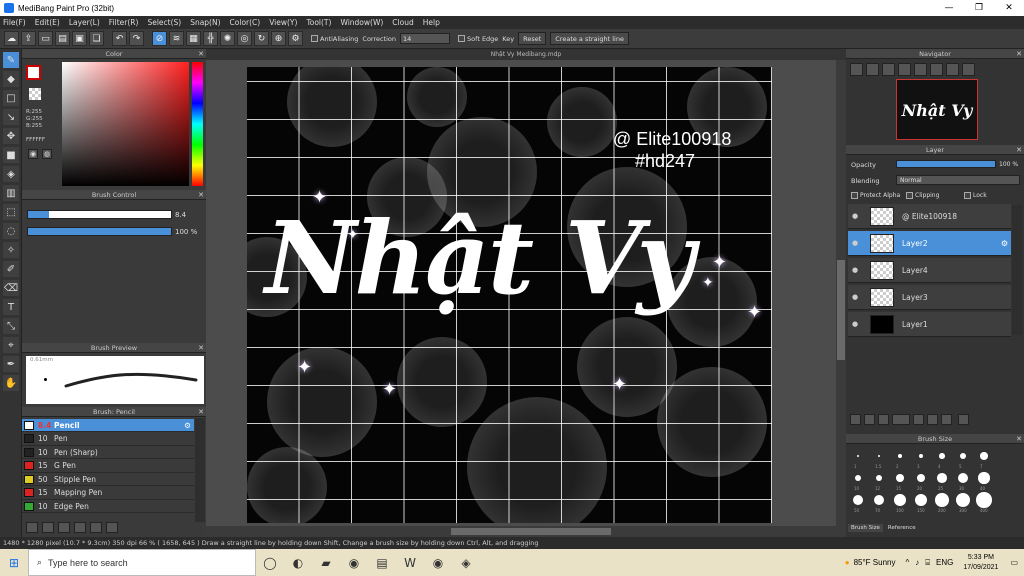 The height and width of the screenshot is (576, 1024). I want to click on navigator-thumbnail: Nhật Vy, so click(937, 109).